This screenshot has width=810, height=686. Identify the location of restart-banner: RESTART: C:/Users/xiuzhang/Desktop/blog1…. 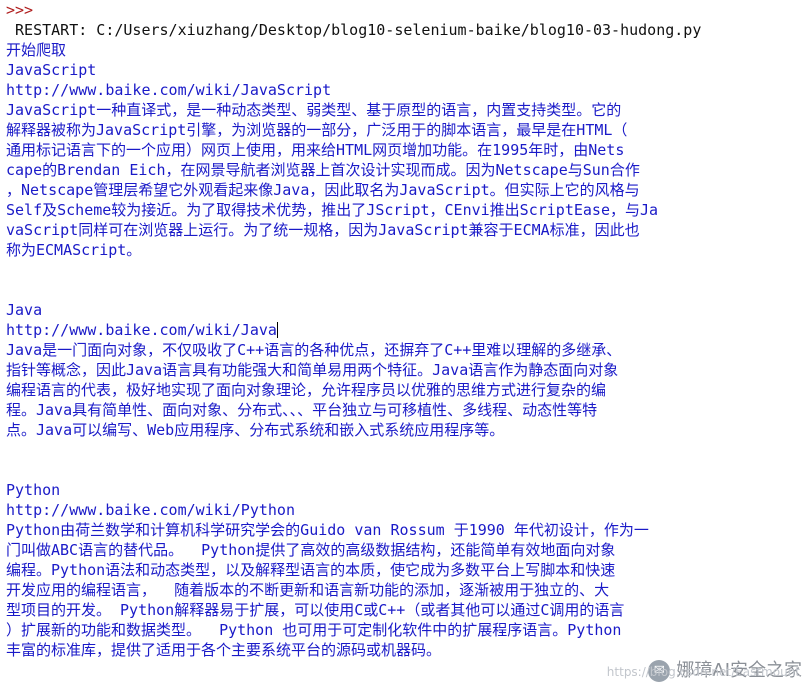
(354, 30).